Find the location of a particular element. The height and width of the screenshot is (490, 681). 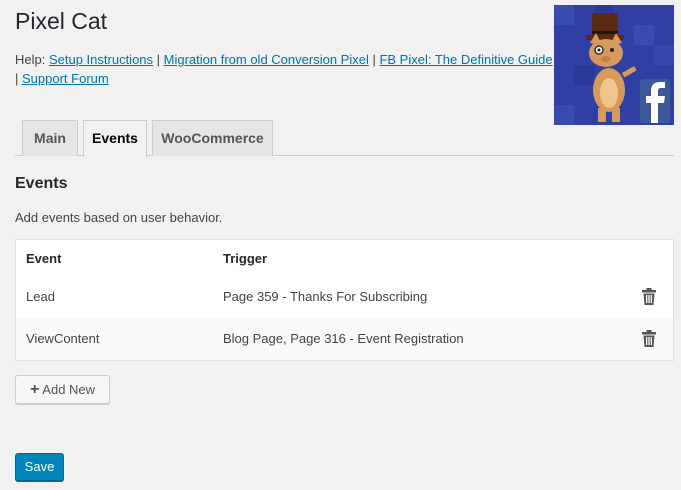

table-row: Lead Page 359 - Thanks For Subscribing is located at coordinates (344, 297).